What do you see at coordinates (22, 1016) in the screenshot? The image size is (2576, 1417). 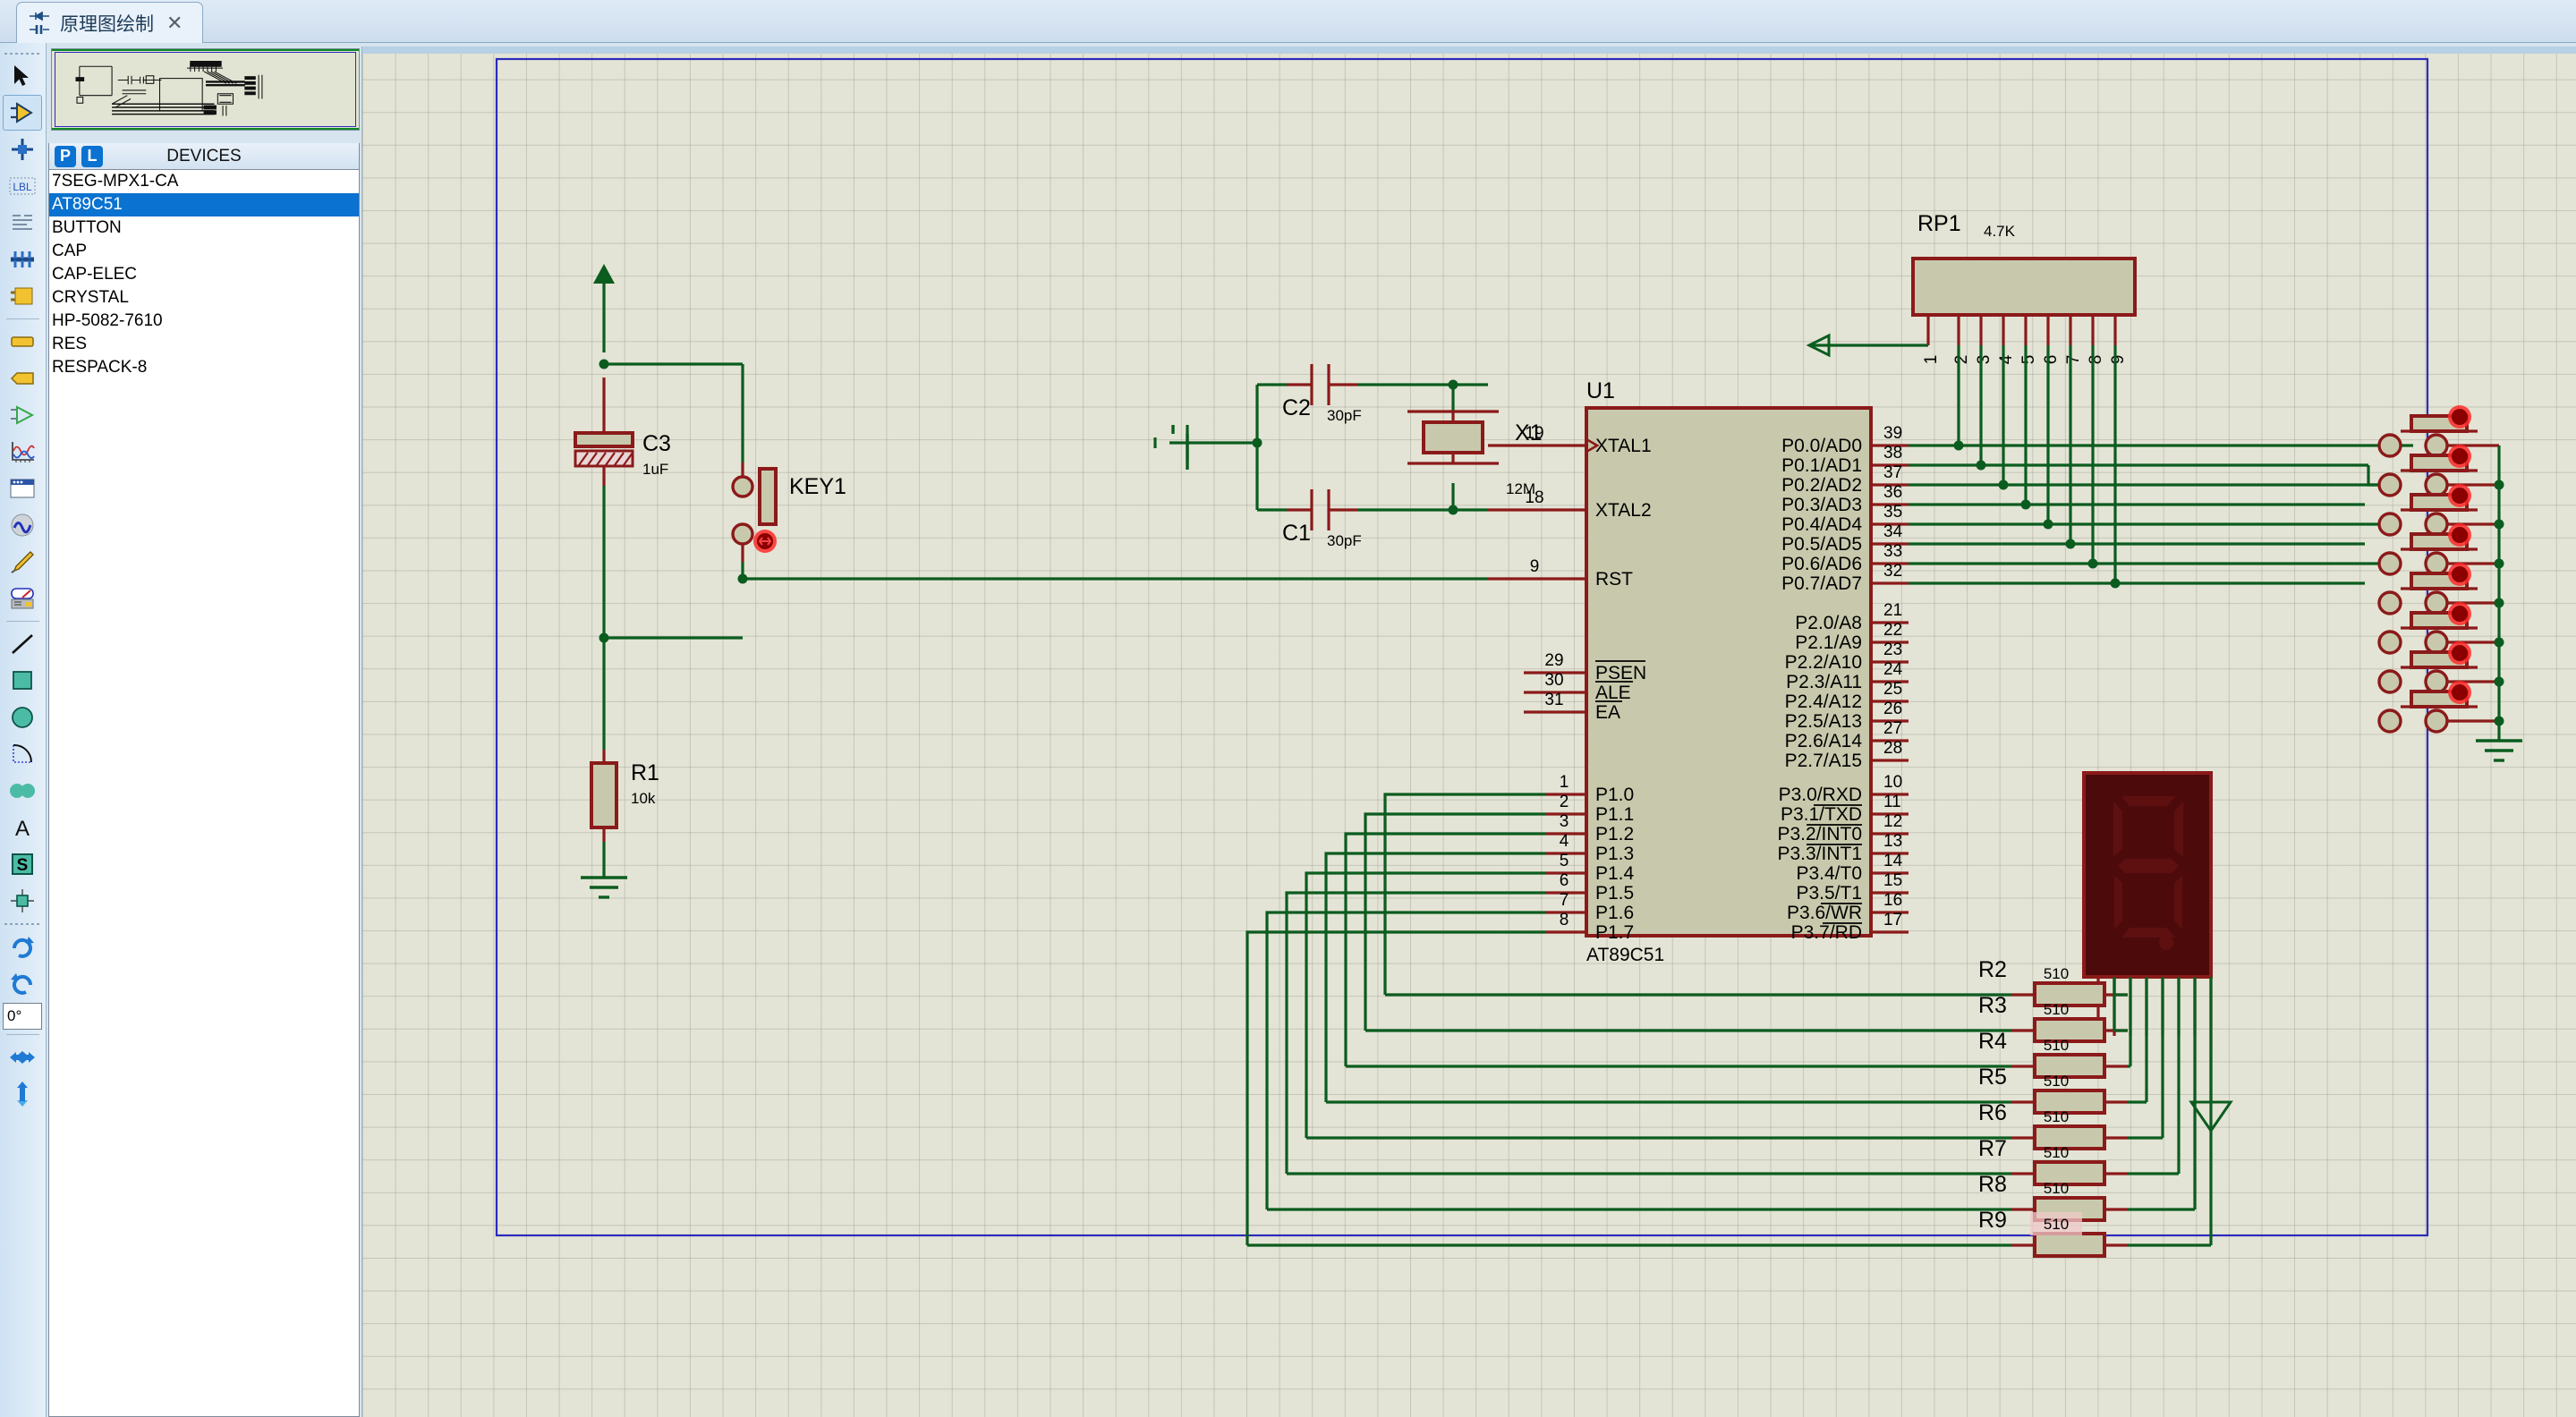 I see `rotation-angle-field: 0°` at bounding box center [22, 1016].